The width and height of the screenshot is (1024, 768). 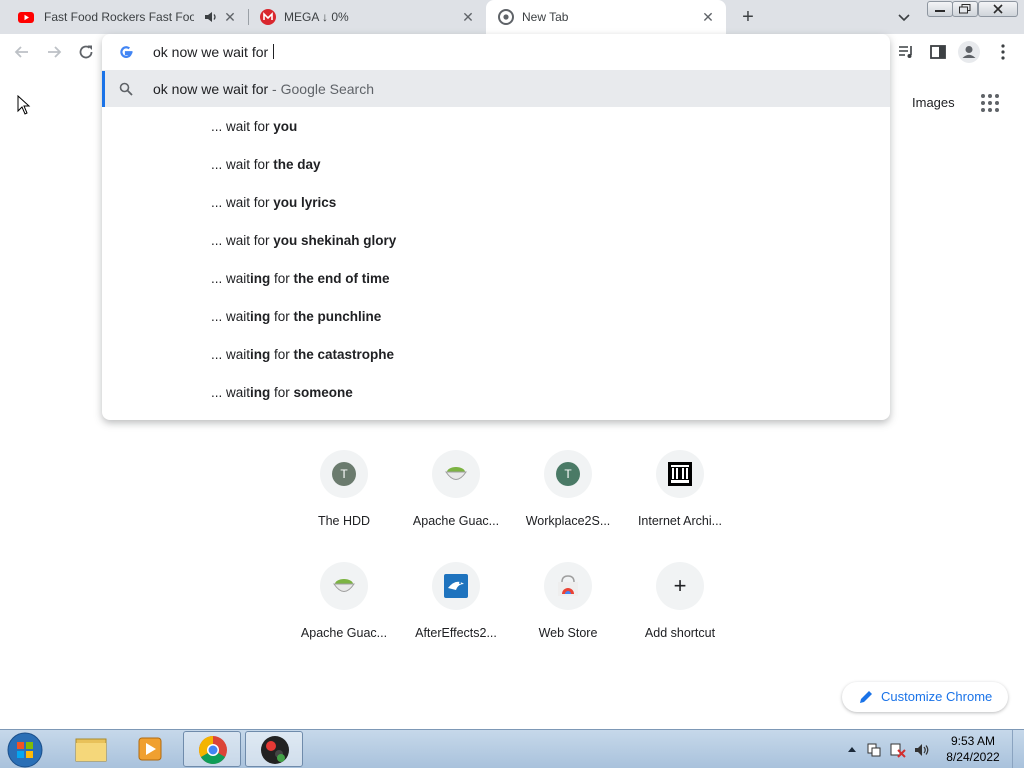 What do you see at coordinates (22, 52) in the screenshot?
I see `back-arrow-icon` at bounding box center [22, 52].